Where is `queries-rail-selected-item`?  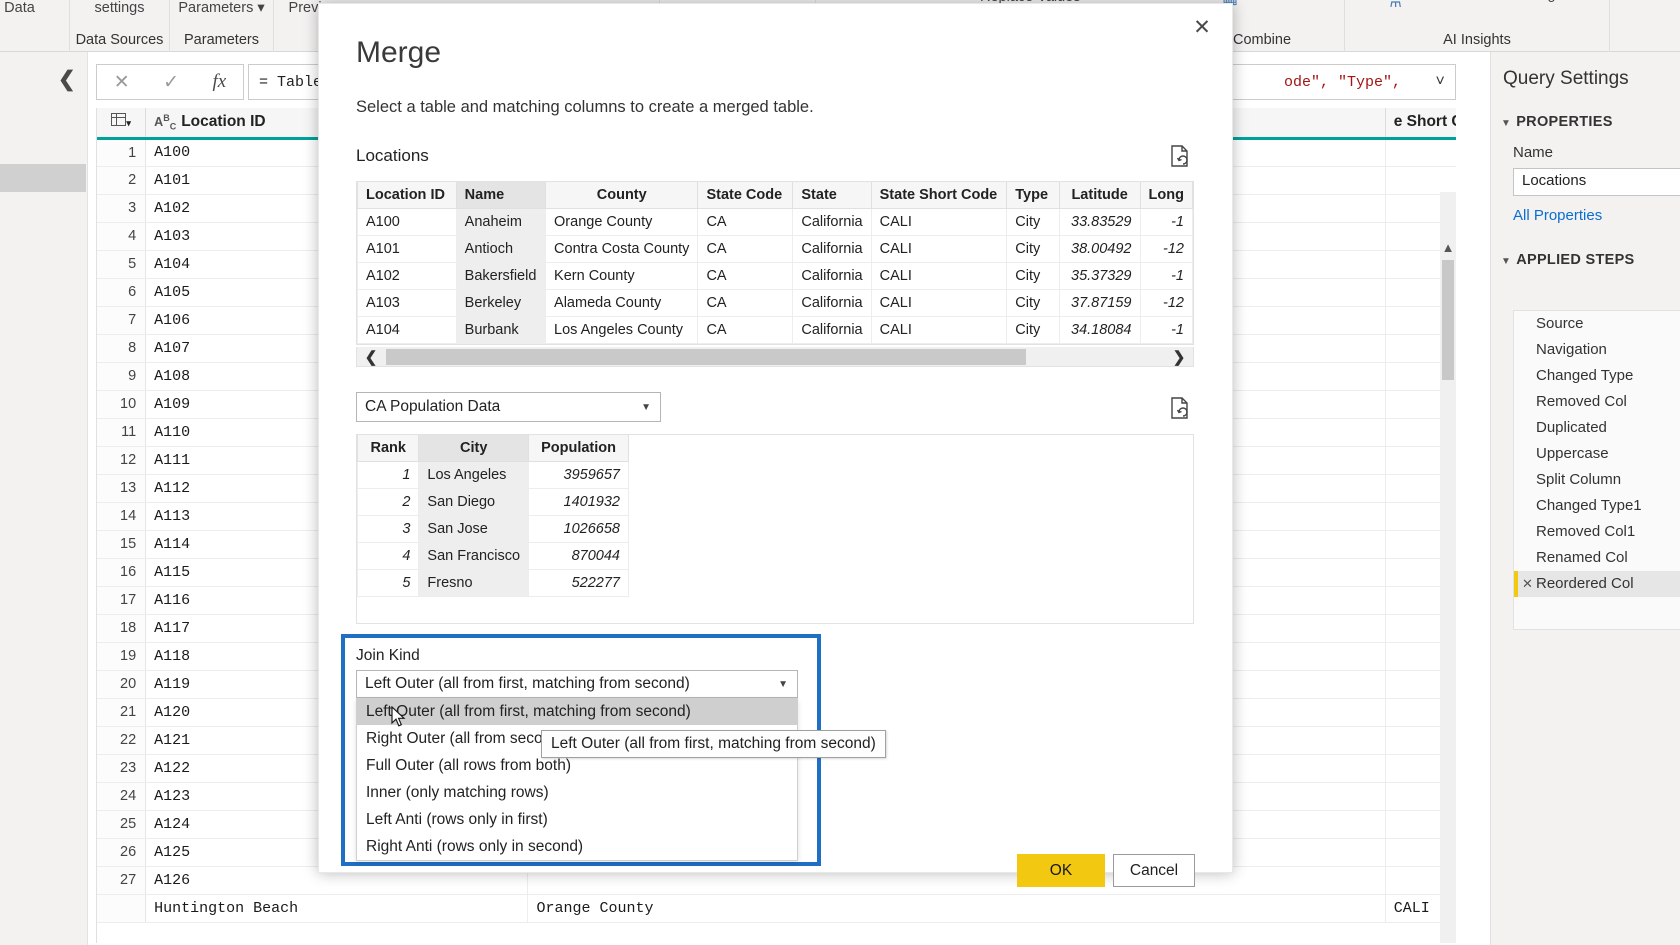
queries-rail-selected-item is located at coordinates (43, 178).